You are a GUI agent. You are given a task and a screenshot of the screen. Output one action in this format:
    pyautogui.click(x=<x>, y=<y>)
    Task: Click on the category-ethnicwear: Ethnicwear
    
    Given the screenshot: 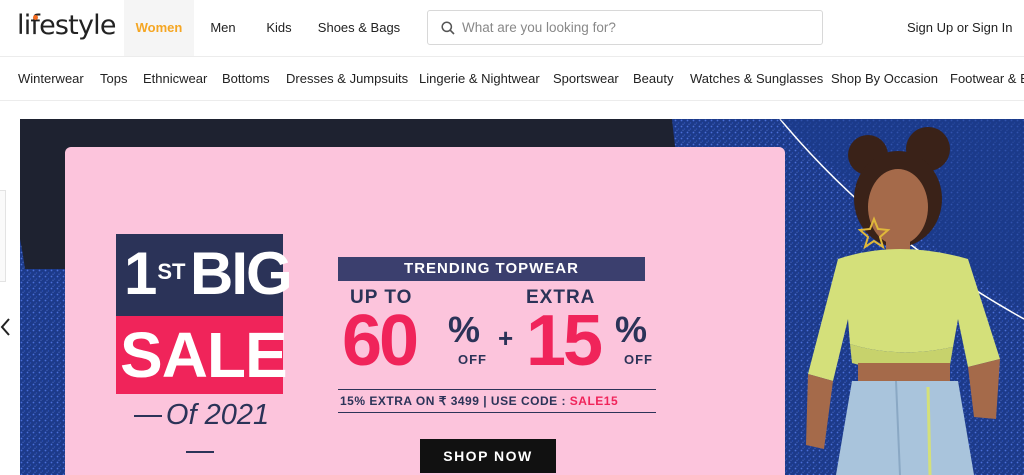 What is the action you would take?
    pyautogui.click(x=175, y=78)
    